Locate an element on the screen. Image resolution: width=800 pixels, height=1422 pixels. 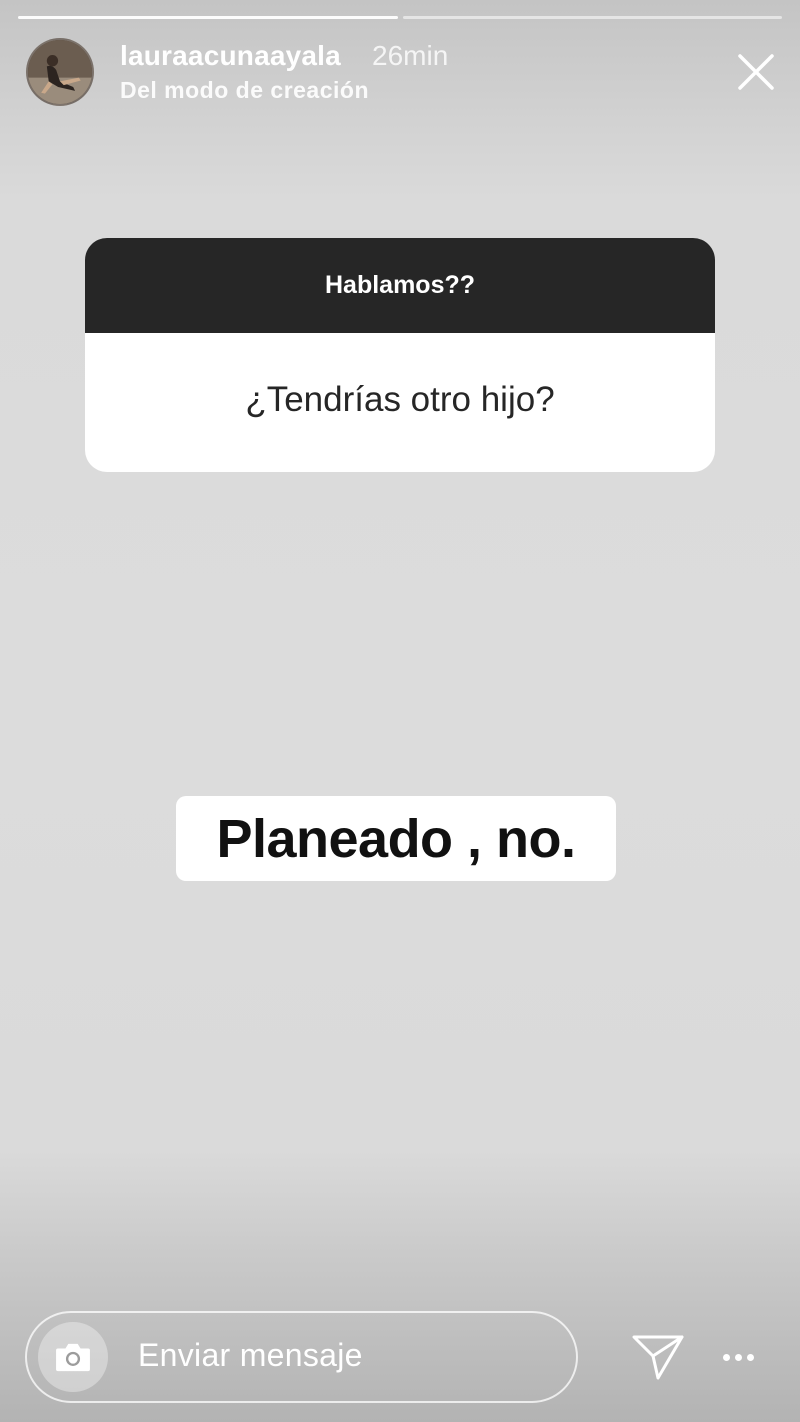
send-button is located at coordinates (658, 1357).